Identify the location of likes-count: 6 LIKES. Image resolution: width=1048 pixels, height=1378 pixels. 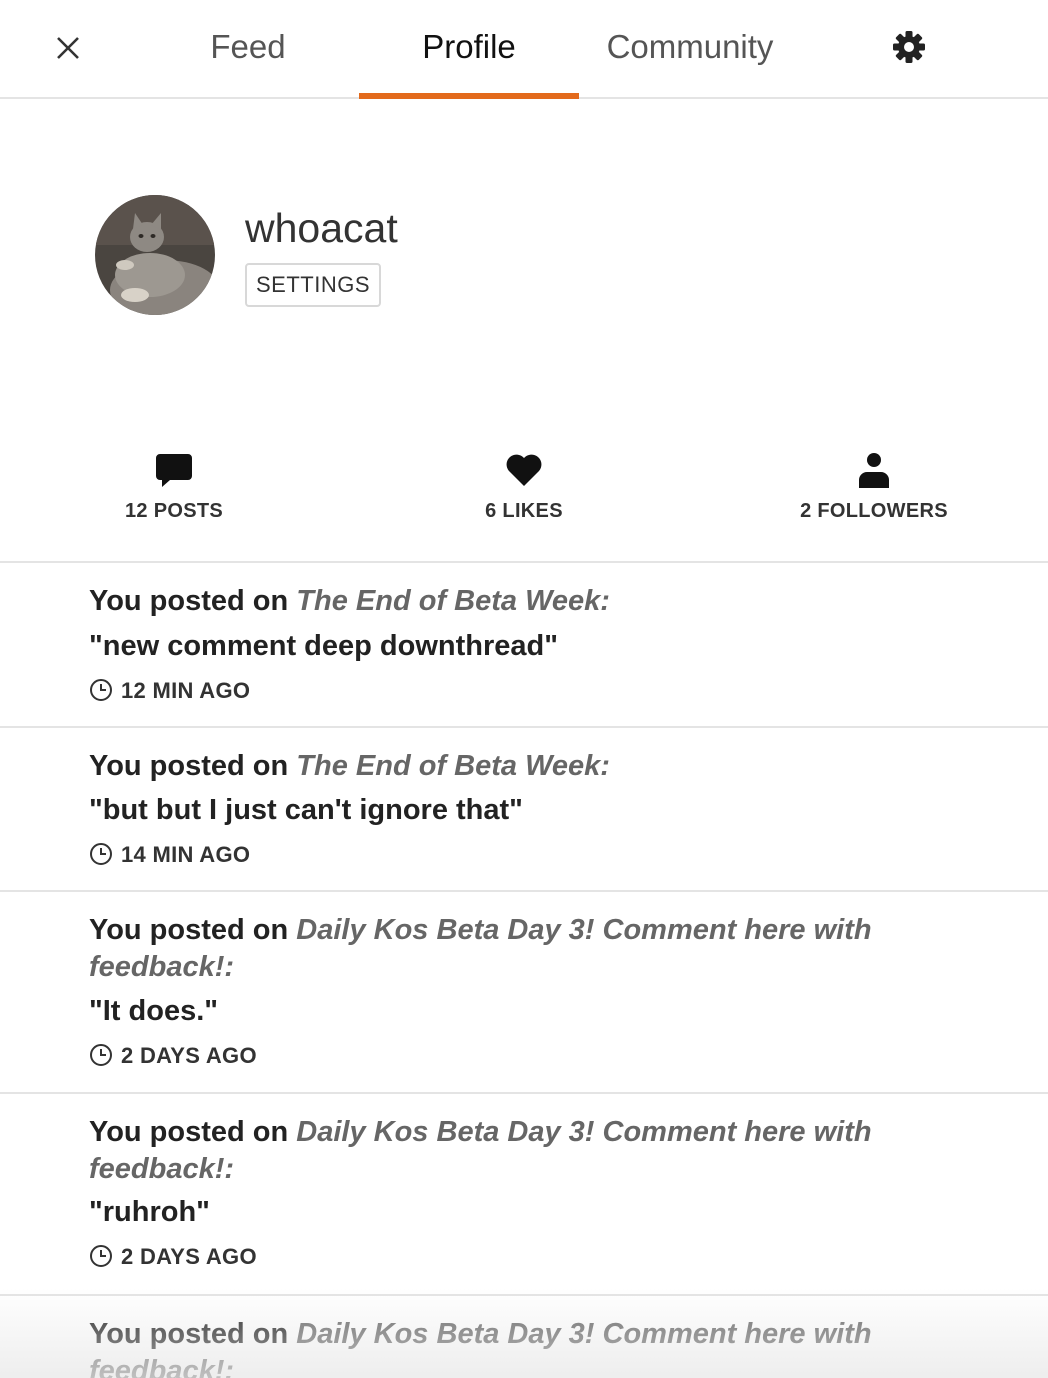
(524, 511).